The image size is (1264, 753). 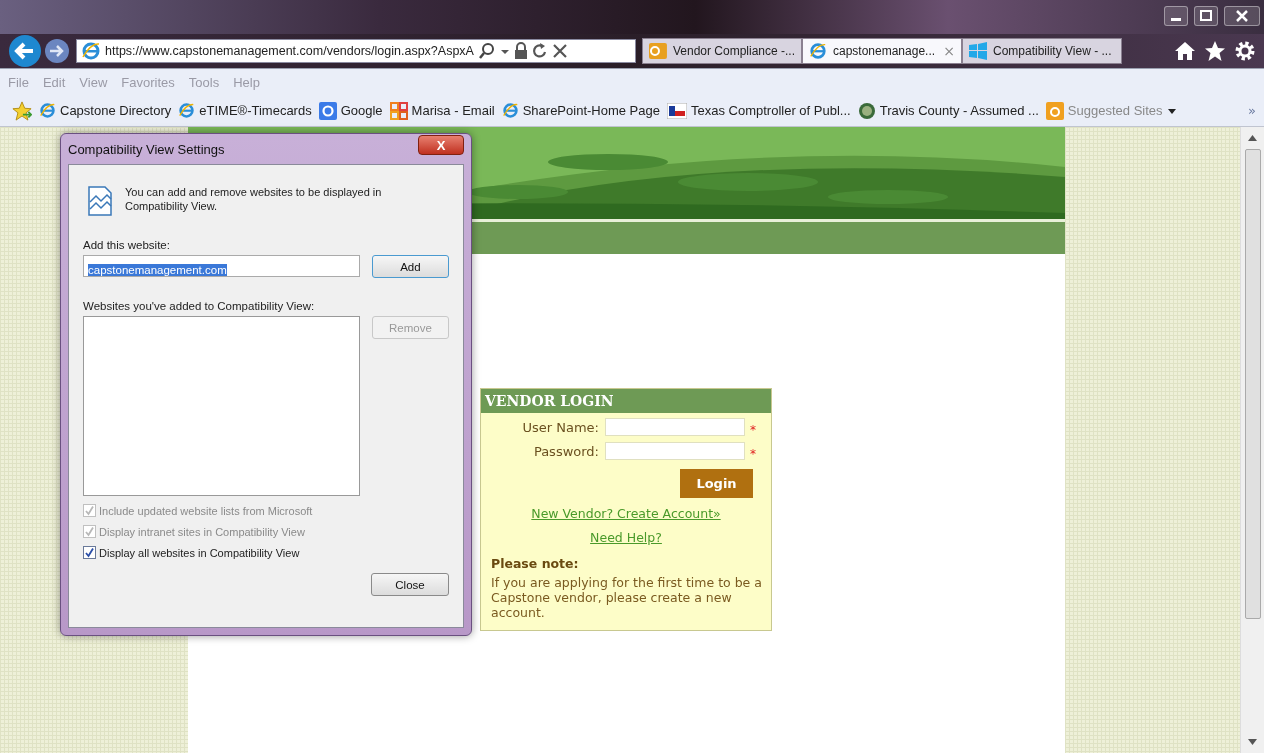 I want to click on scrollbar, so click(x=1252, y=440).